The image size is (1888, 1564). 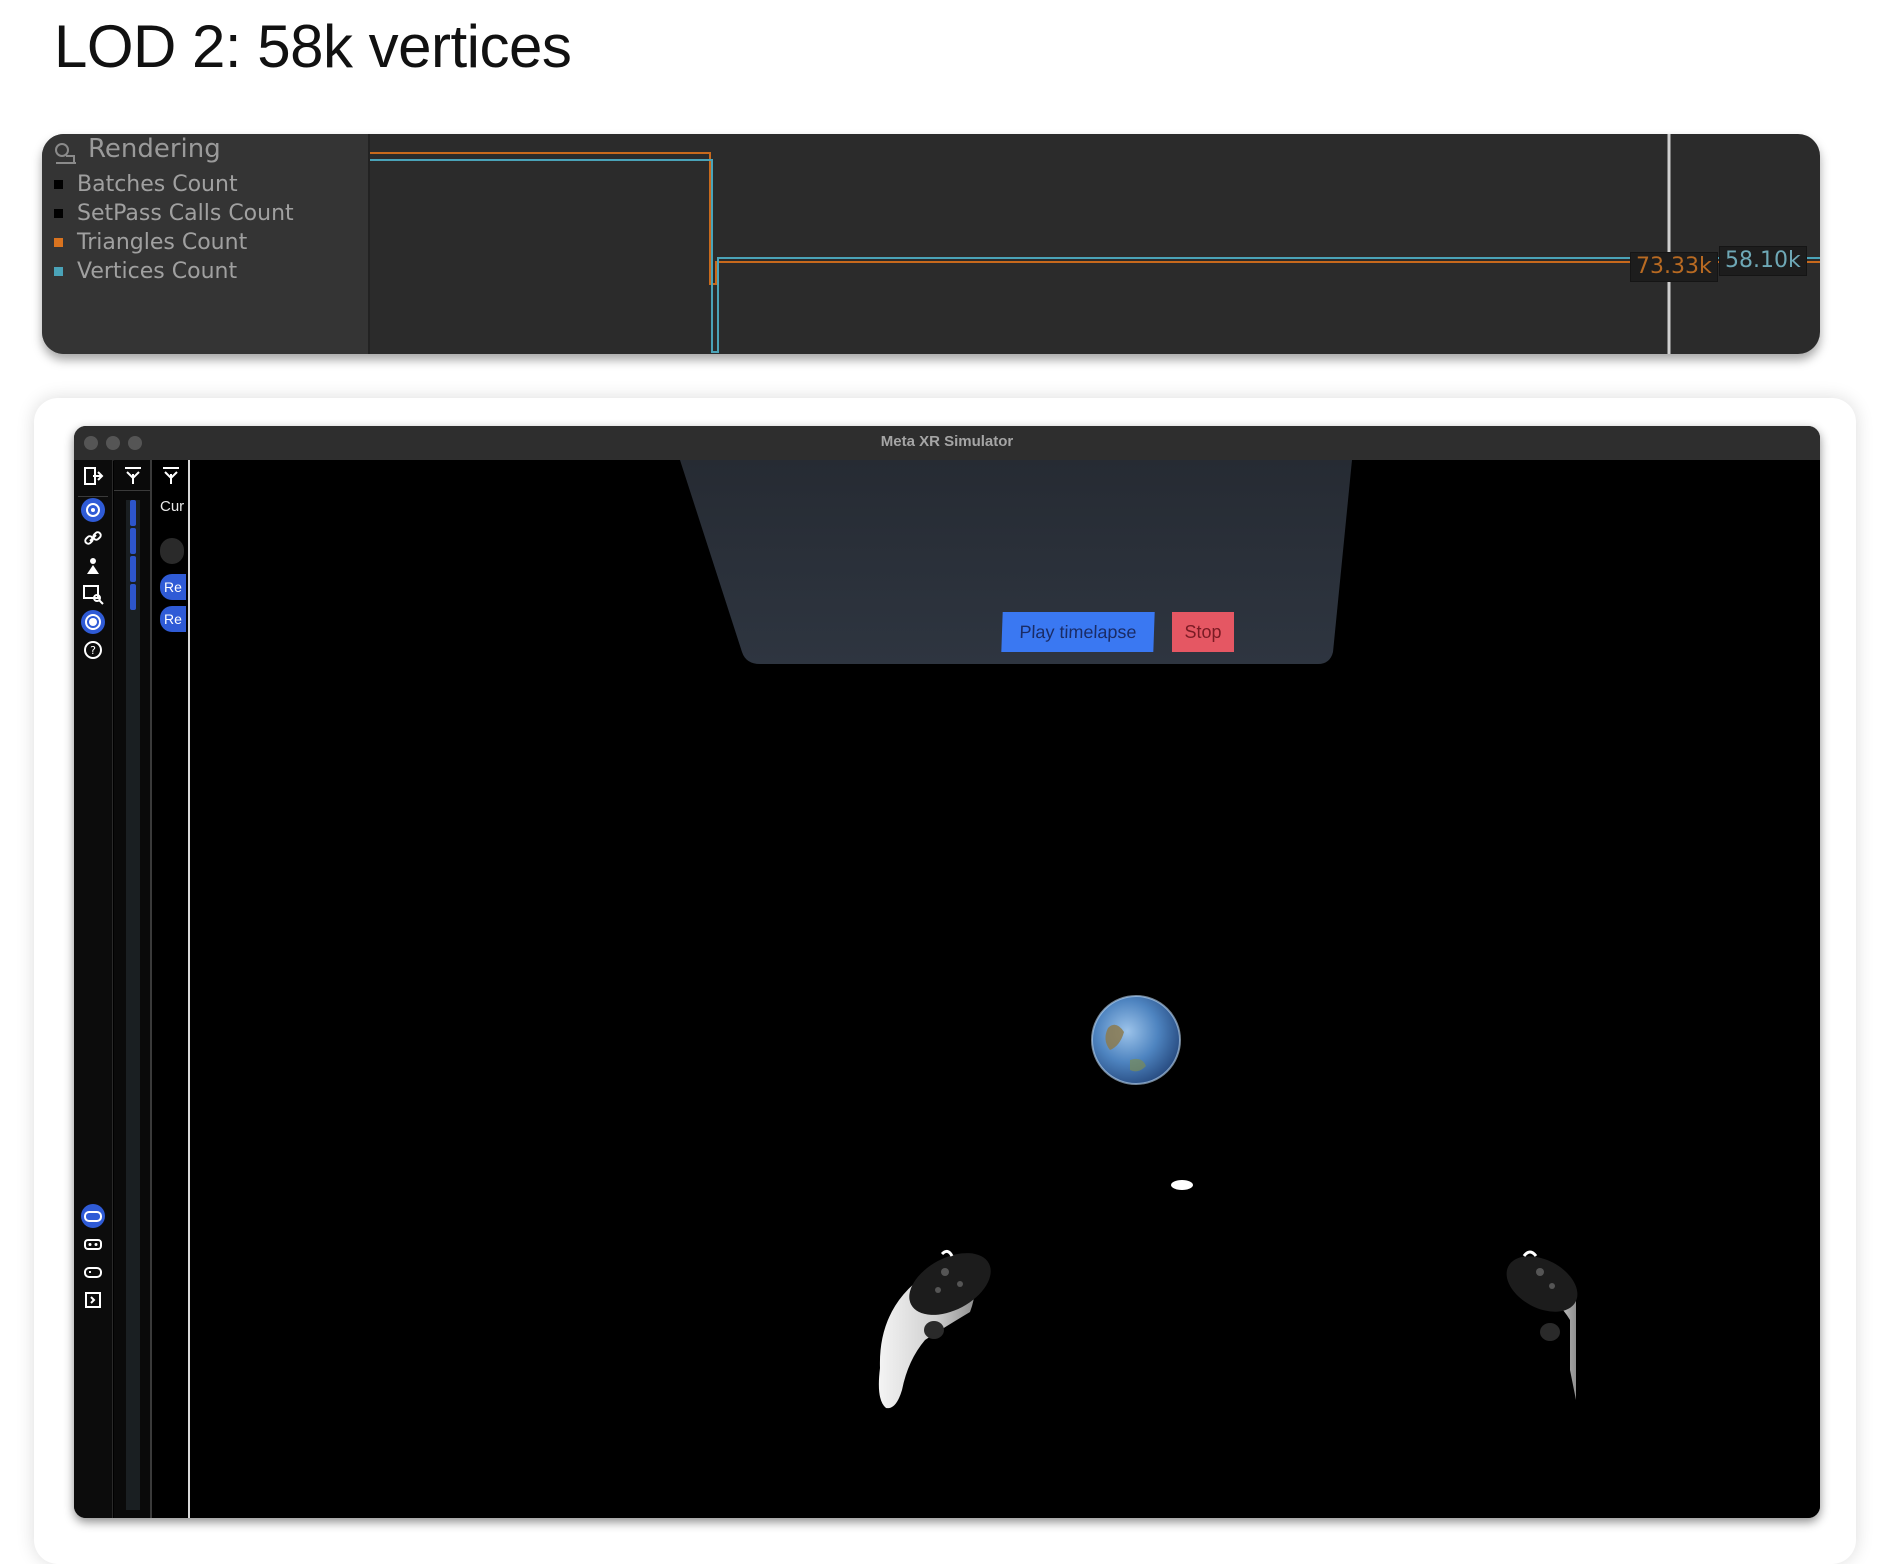 What do you see at coordinates (1136, 1040) in the screenshot?
I see `earth-globe` at bounding box center [1136, 1040].